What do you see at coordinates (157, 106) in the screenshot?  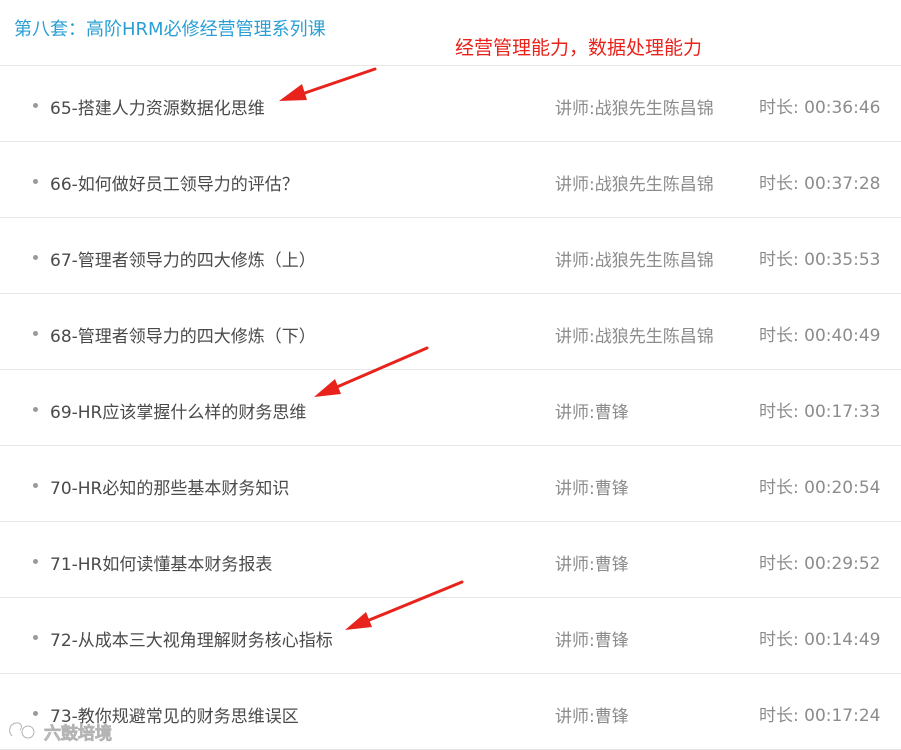 I see `course-title: 65-搭建人力资源数据化思维` at bounding box center [157, 106].